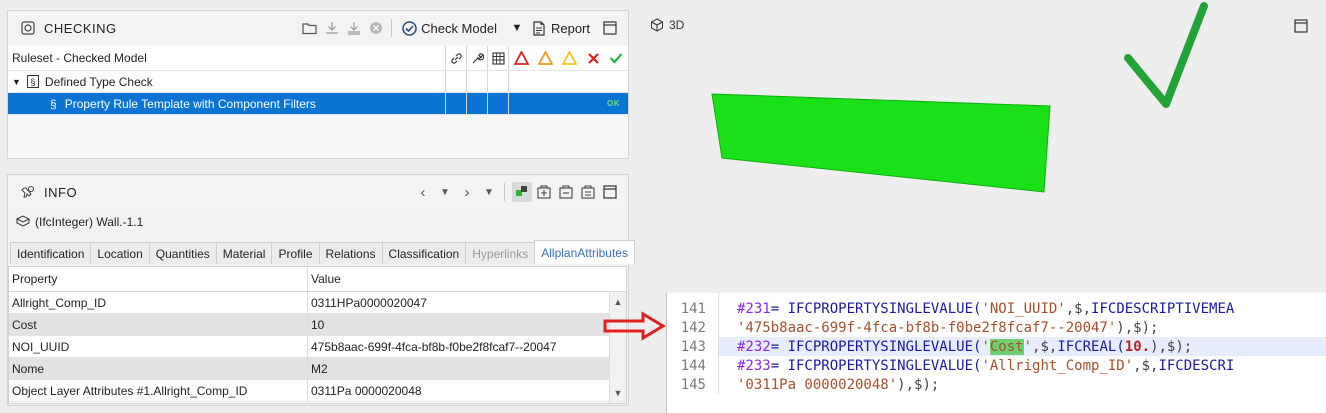 The image size is (1326, 413). I want to click on checking-panel-icon, so click(28, 28).